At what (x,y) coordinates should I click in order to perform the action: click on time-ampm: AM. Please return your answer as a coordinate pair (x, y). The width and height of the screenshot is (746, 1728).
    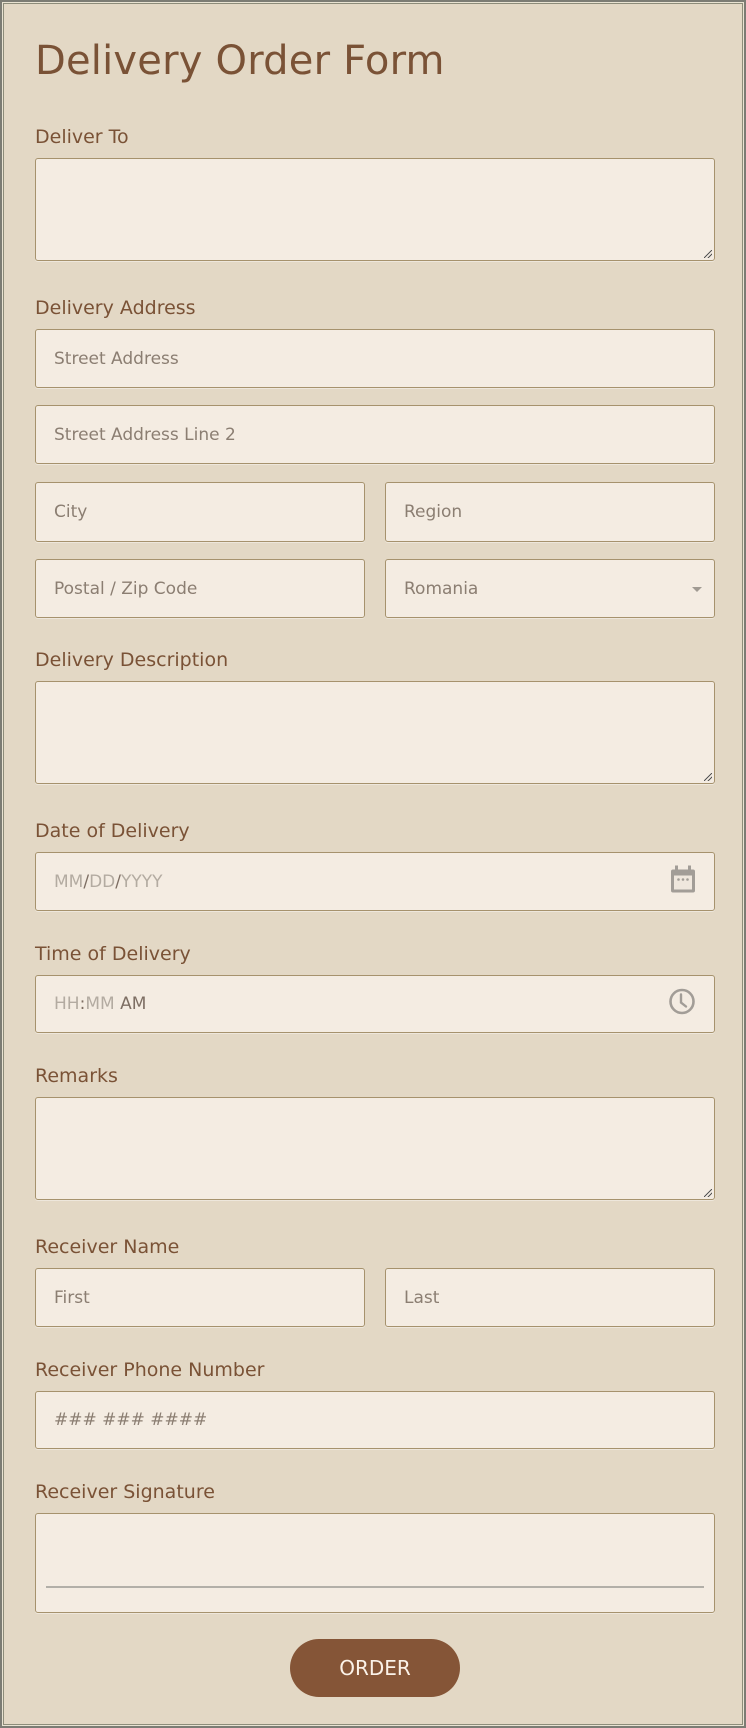
    Looking at the image, I should click on (133, 1004).